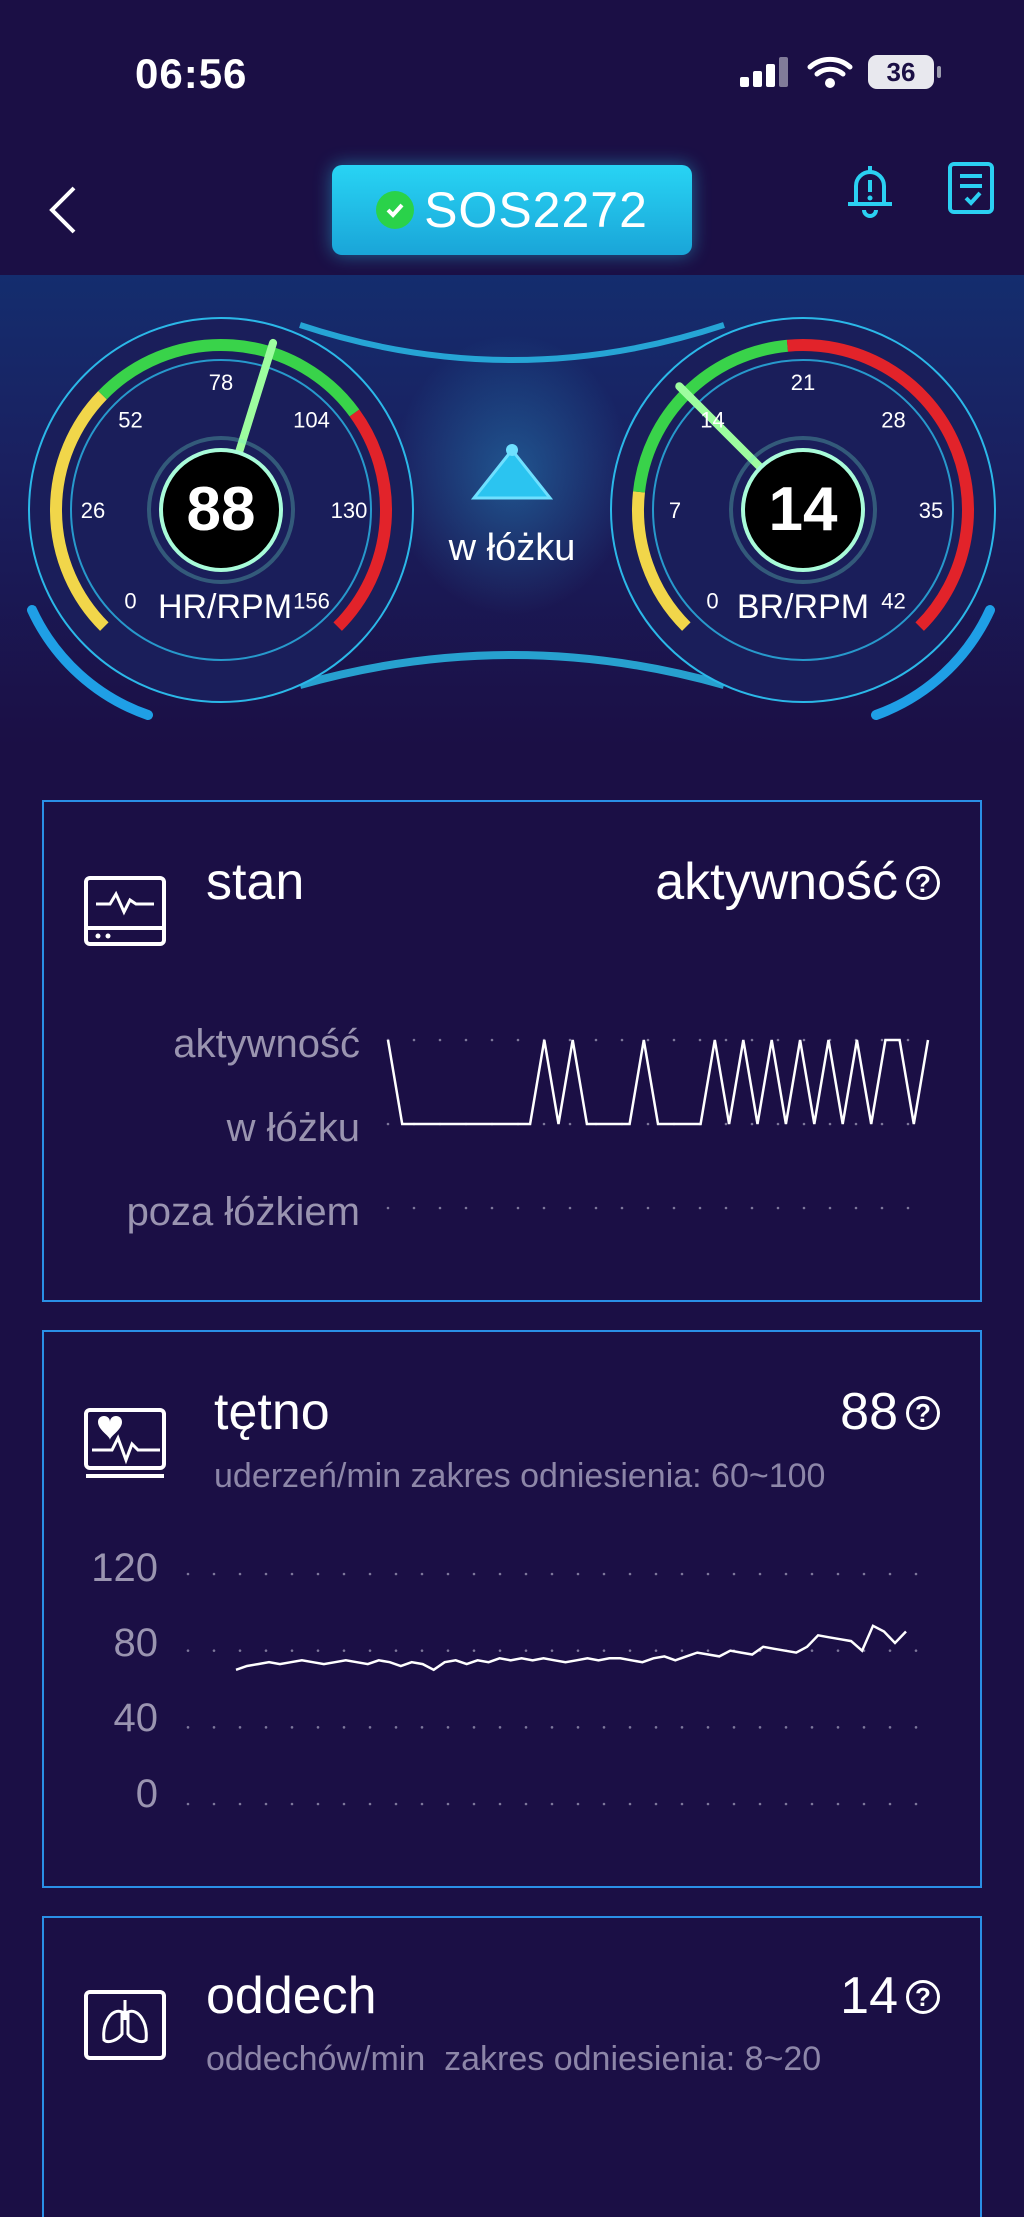 This screenshot has width=1024, height=2217. Describe the element at coordinates (893, 419) in the screenshot. I see `right-gauge-tick: 28` at that location.